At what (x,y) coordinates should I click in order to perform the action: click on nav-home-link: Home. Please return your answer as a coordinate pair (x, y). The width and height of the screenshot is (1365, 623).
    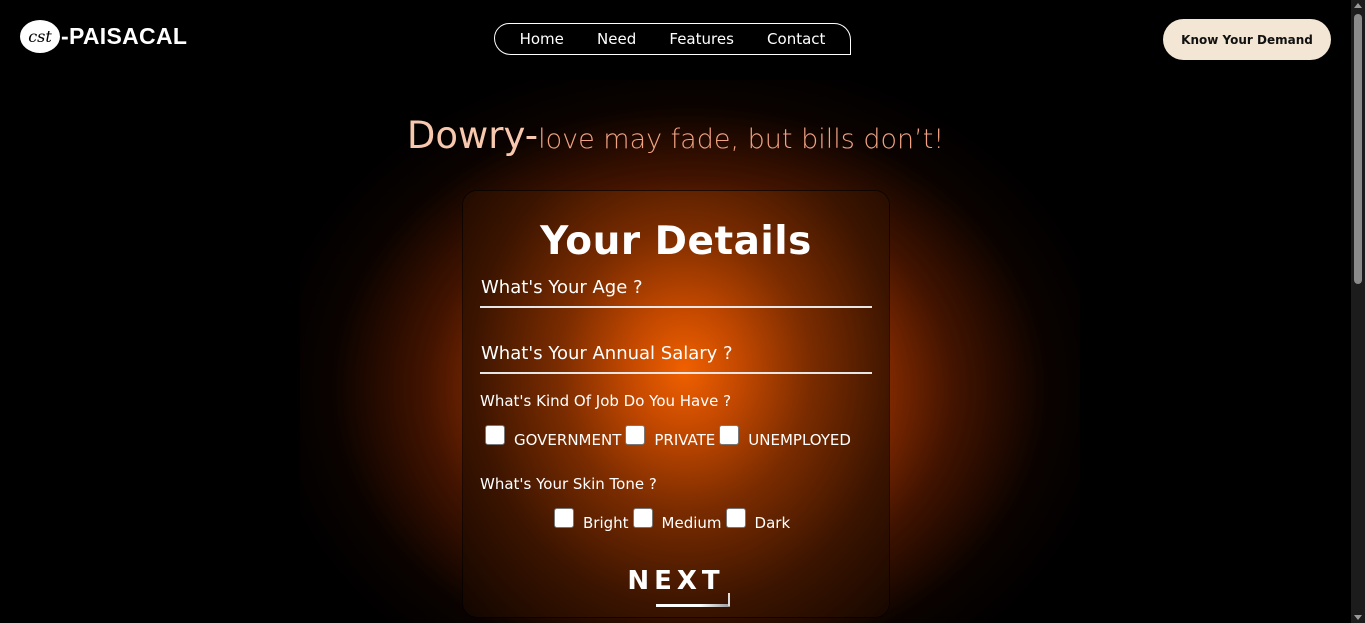
    Looking at the image, I should click on (542, 39).